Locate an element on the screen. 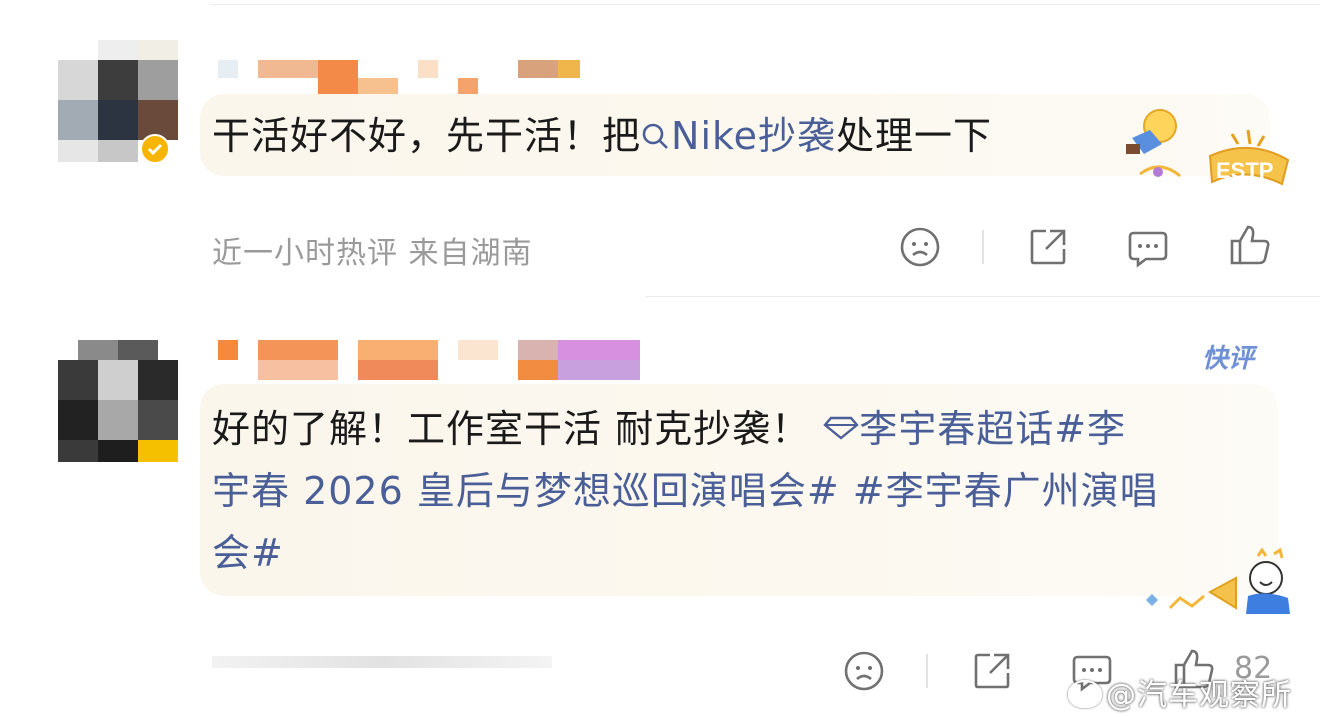 The width and height of the screenshot is (1320, 717). like-button is located at coordinates (1250, 245).